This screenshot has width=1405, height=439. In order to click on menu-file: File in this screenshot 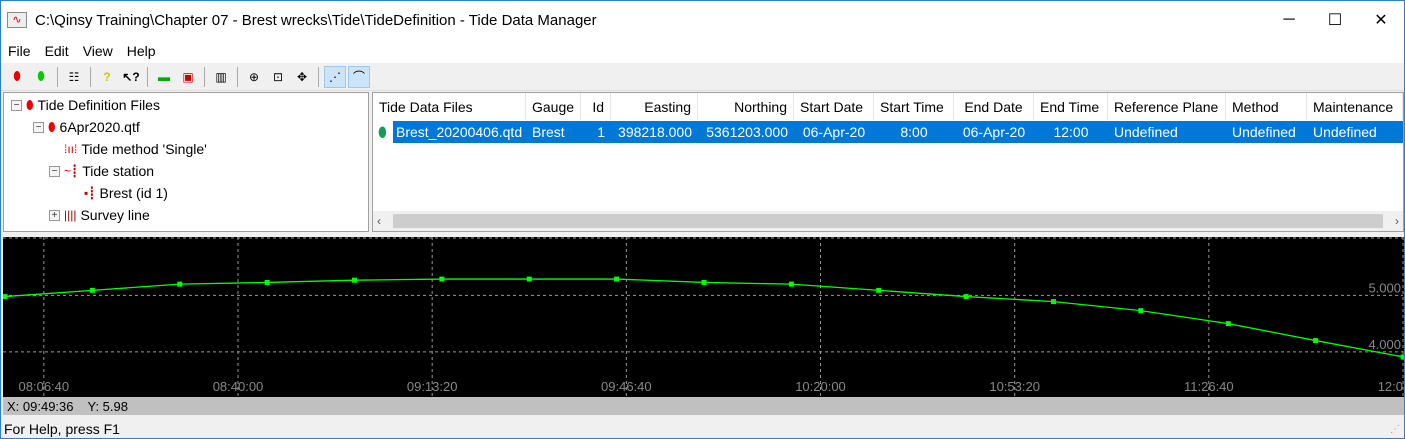, I will do `click(19, 51)`.